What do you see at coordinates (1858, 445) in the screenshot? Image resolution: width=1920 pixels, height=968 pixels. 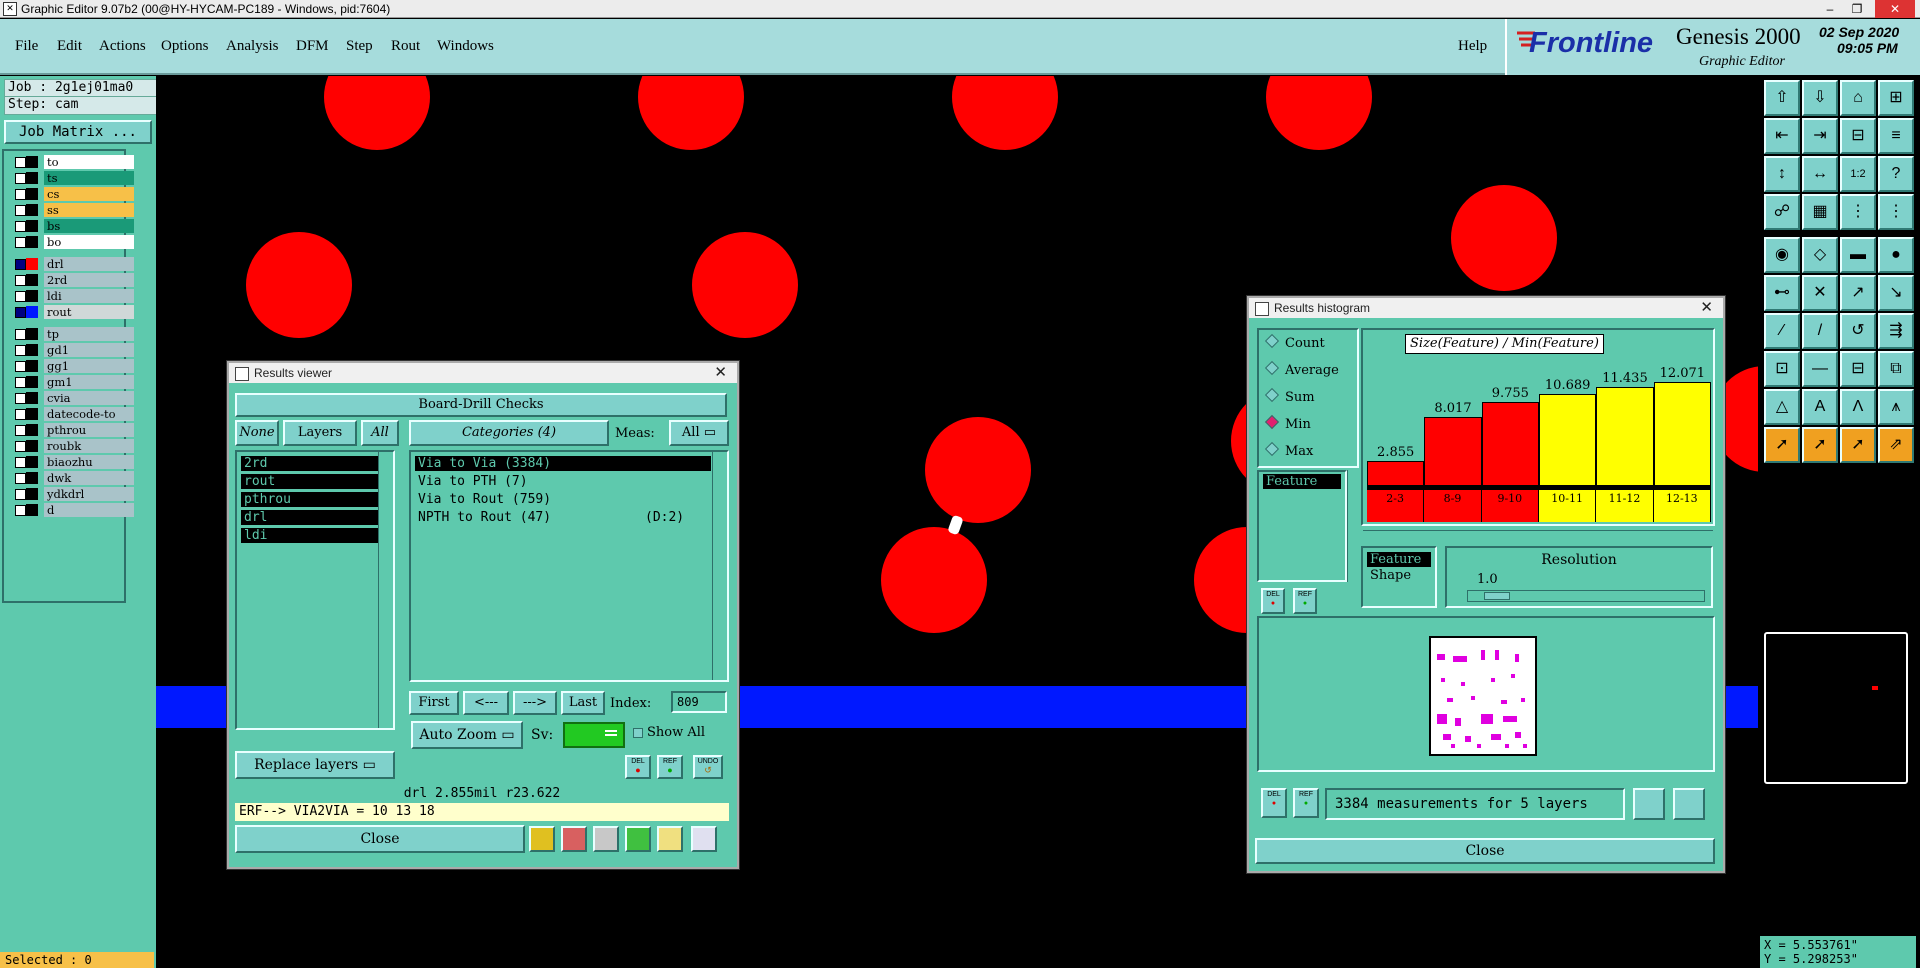 I see `pointer3-icon: ➚` at bounding box center [1858, 445].